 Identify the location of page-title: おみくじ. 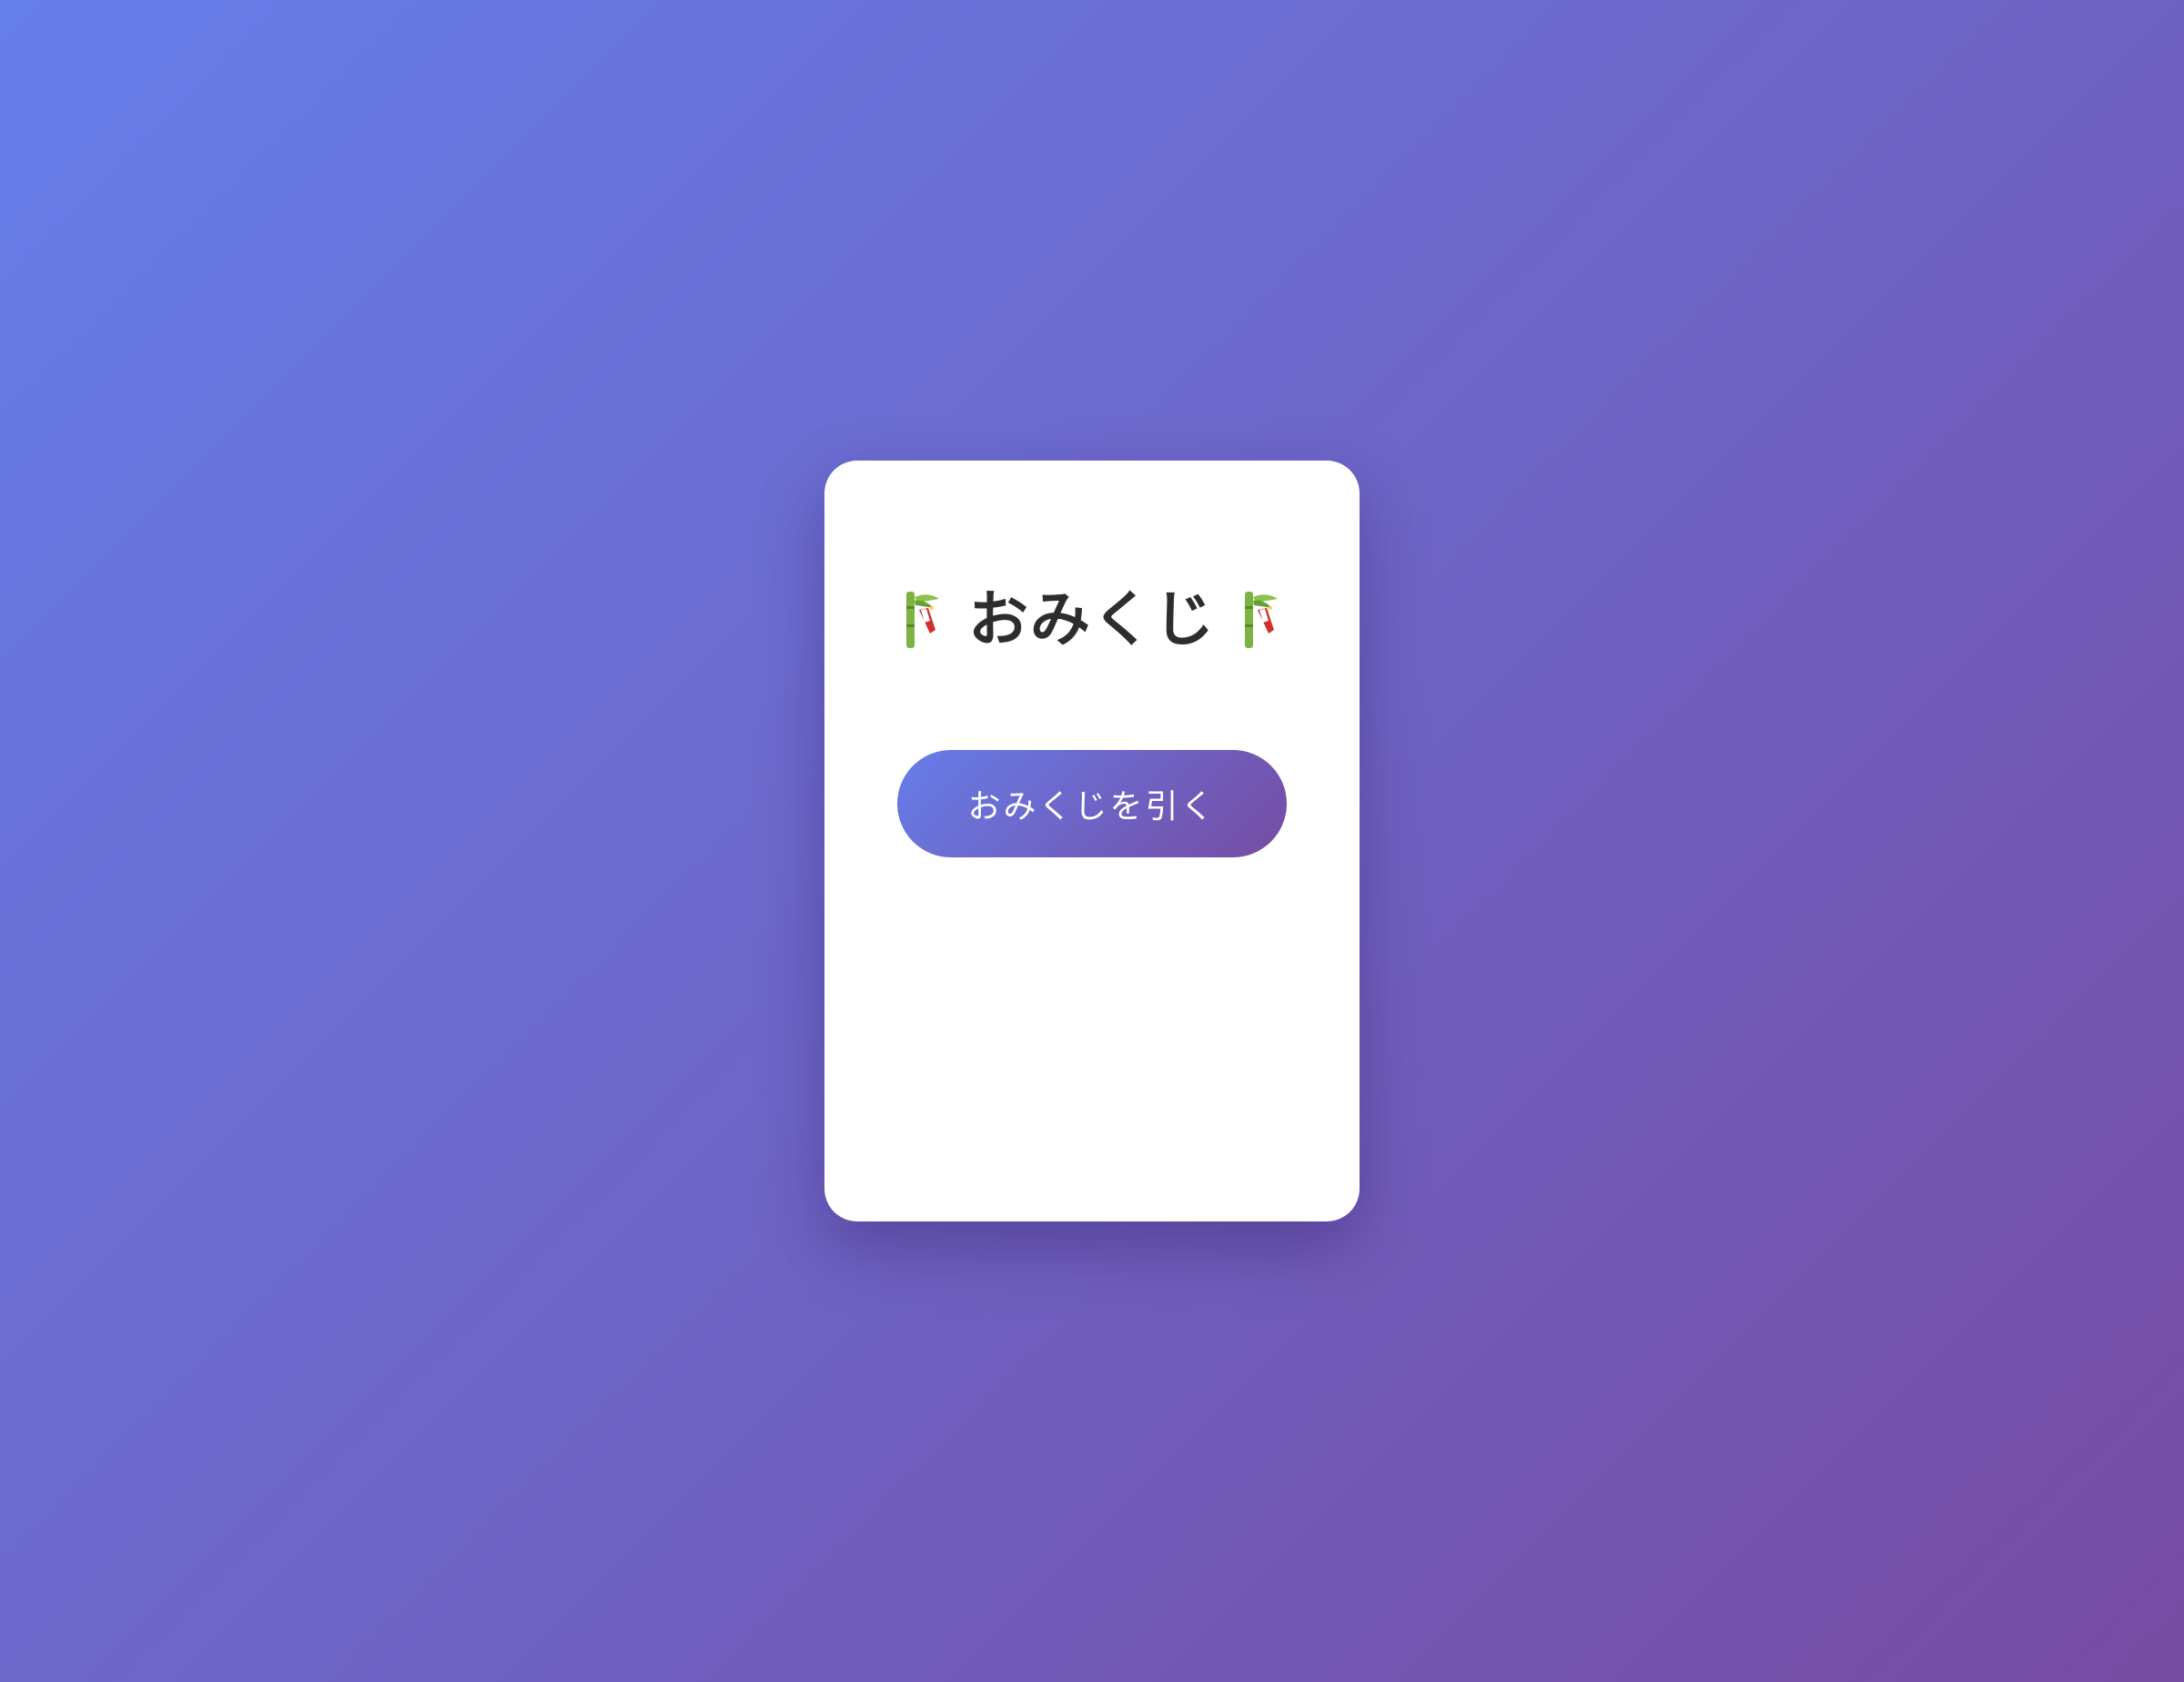
(1092, 620).